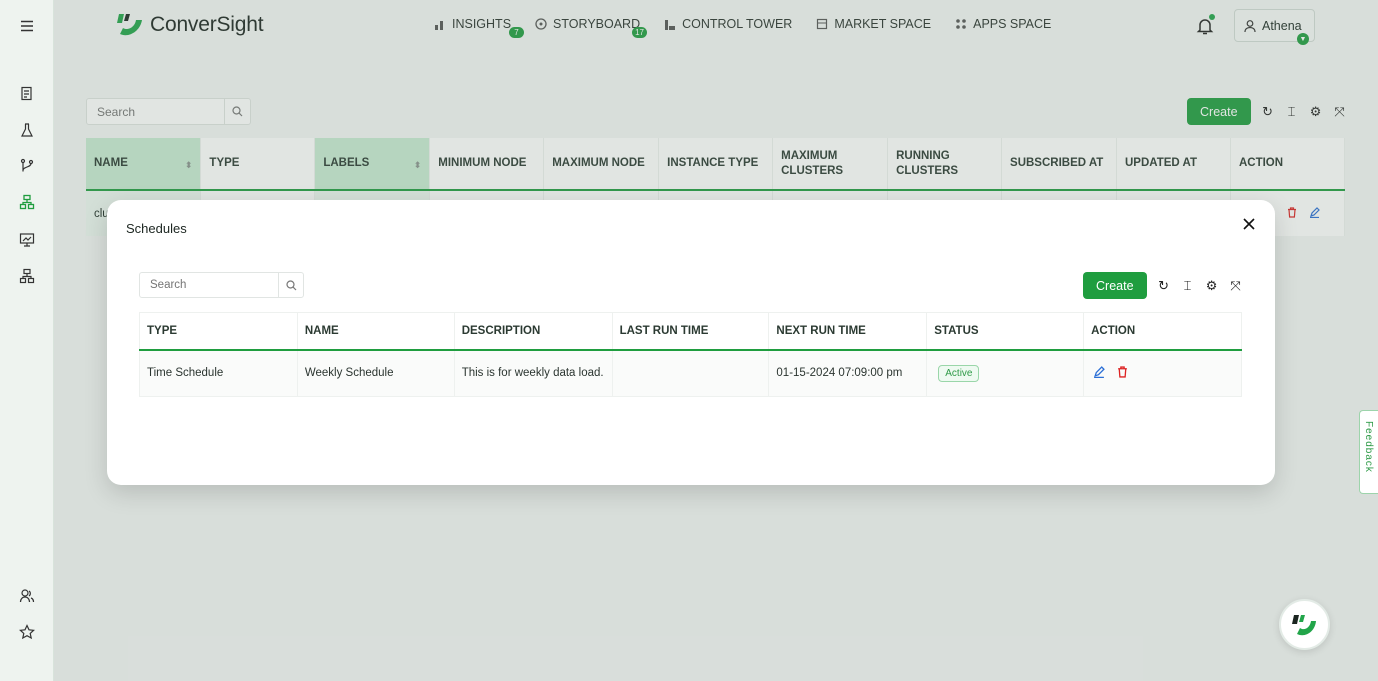 This screenshot has width=1378, height=681. Describe the element at coordinates (27, 596) in the screenshot. I see `users-icon` at that location.